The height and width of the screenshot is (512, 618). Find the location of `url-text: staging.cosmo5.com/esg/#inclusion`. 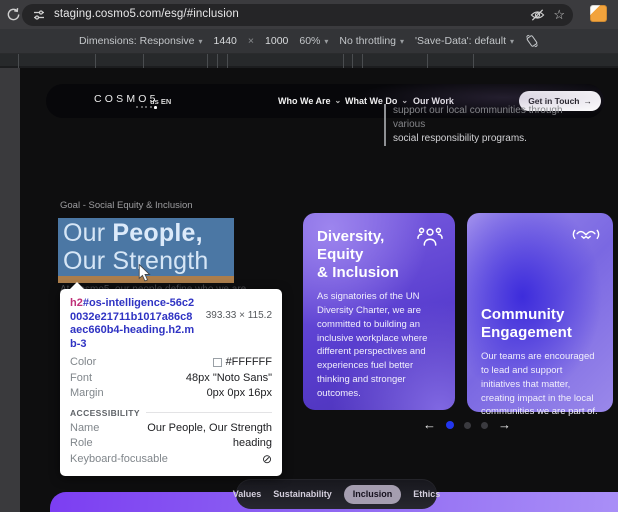

url-text: staging.cosmo5.com/esg/#inclusion is located at coordinates (146, 14).